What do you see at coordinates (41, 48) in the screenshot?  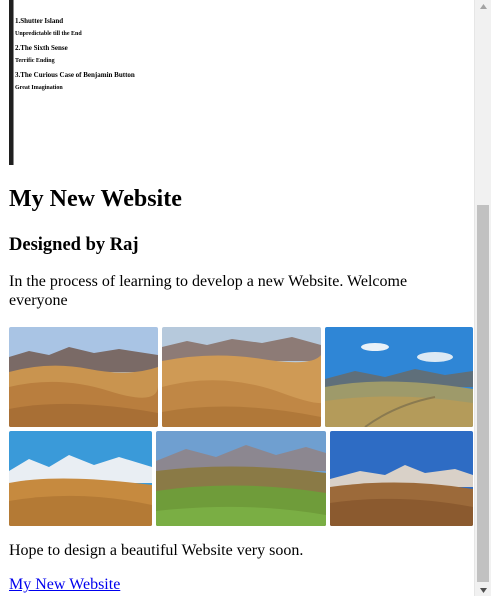 I see `movie-title: 2.The Sixth Sense` at bounding box center [41, 48].